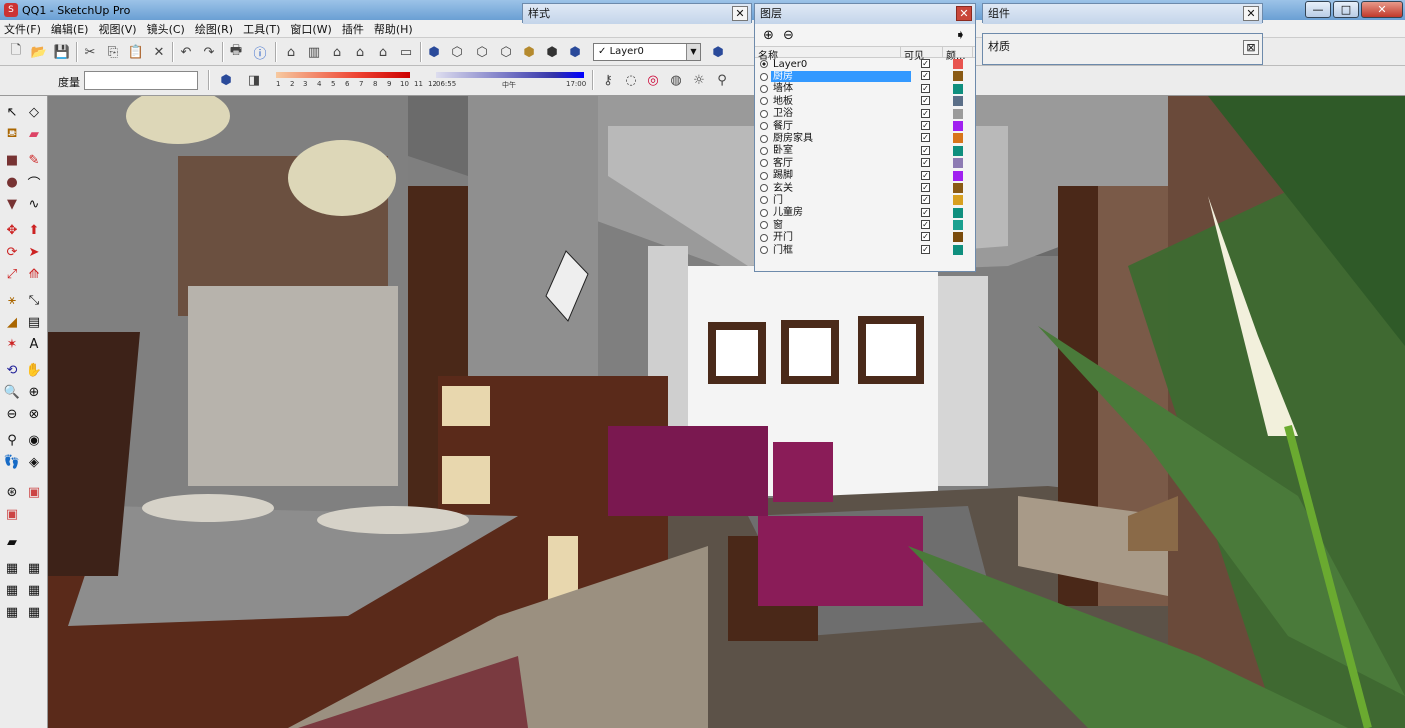 This screenshot has height=728, width=1405. What do you see at coordinates (865, 114) in the screenshot?
I see `layer-row: 卫浴 ✓` at bounding box center [865, 114].